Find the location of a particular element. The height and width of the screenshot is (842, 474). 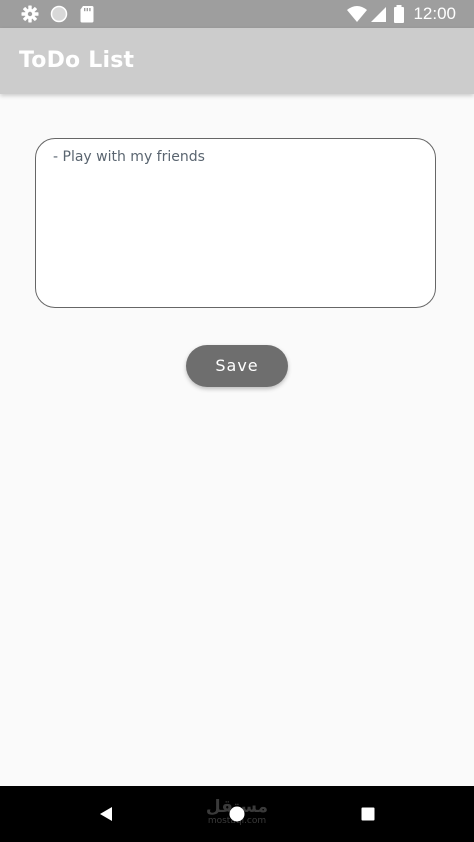

status-bar: 12:00 is located at coordinates (237, 14).